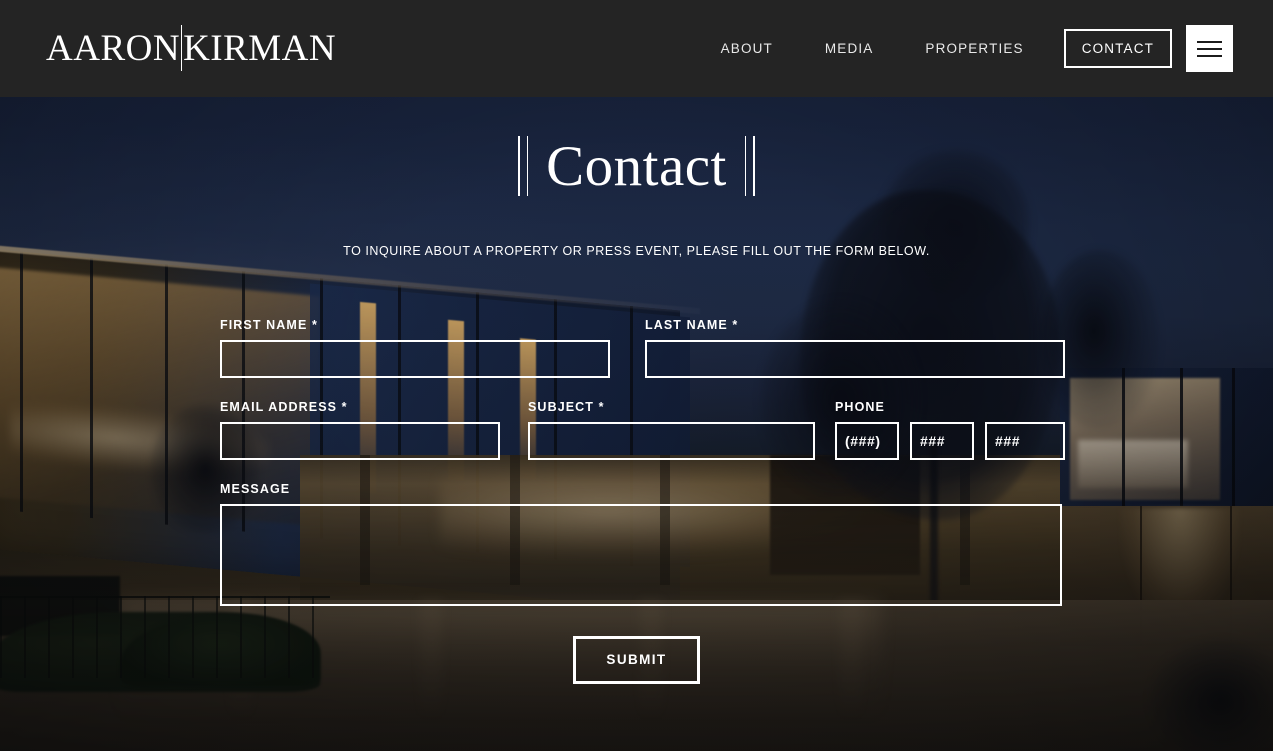 The image size is (1273, 751). I want to click on message-label: MESSAGE, so click(255, 489).